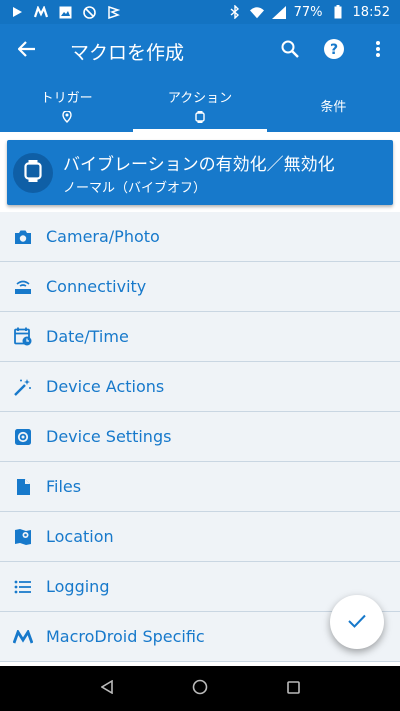  What do you see at coordinates (78, 586) in the screenshot?
I see `category-label: Logging` at bounding box center [78, 586].